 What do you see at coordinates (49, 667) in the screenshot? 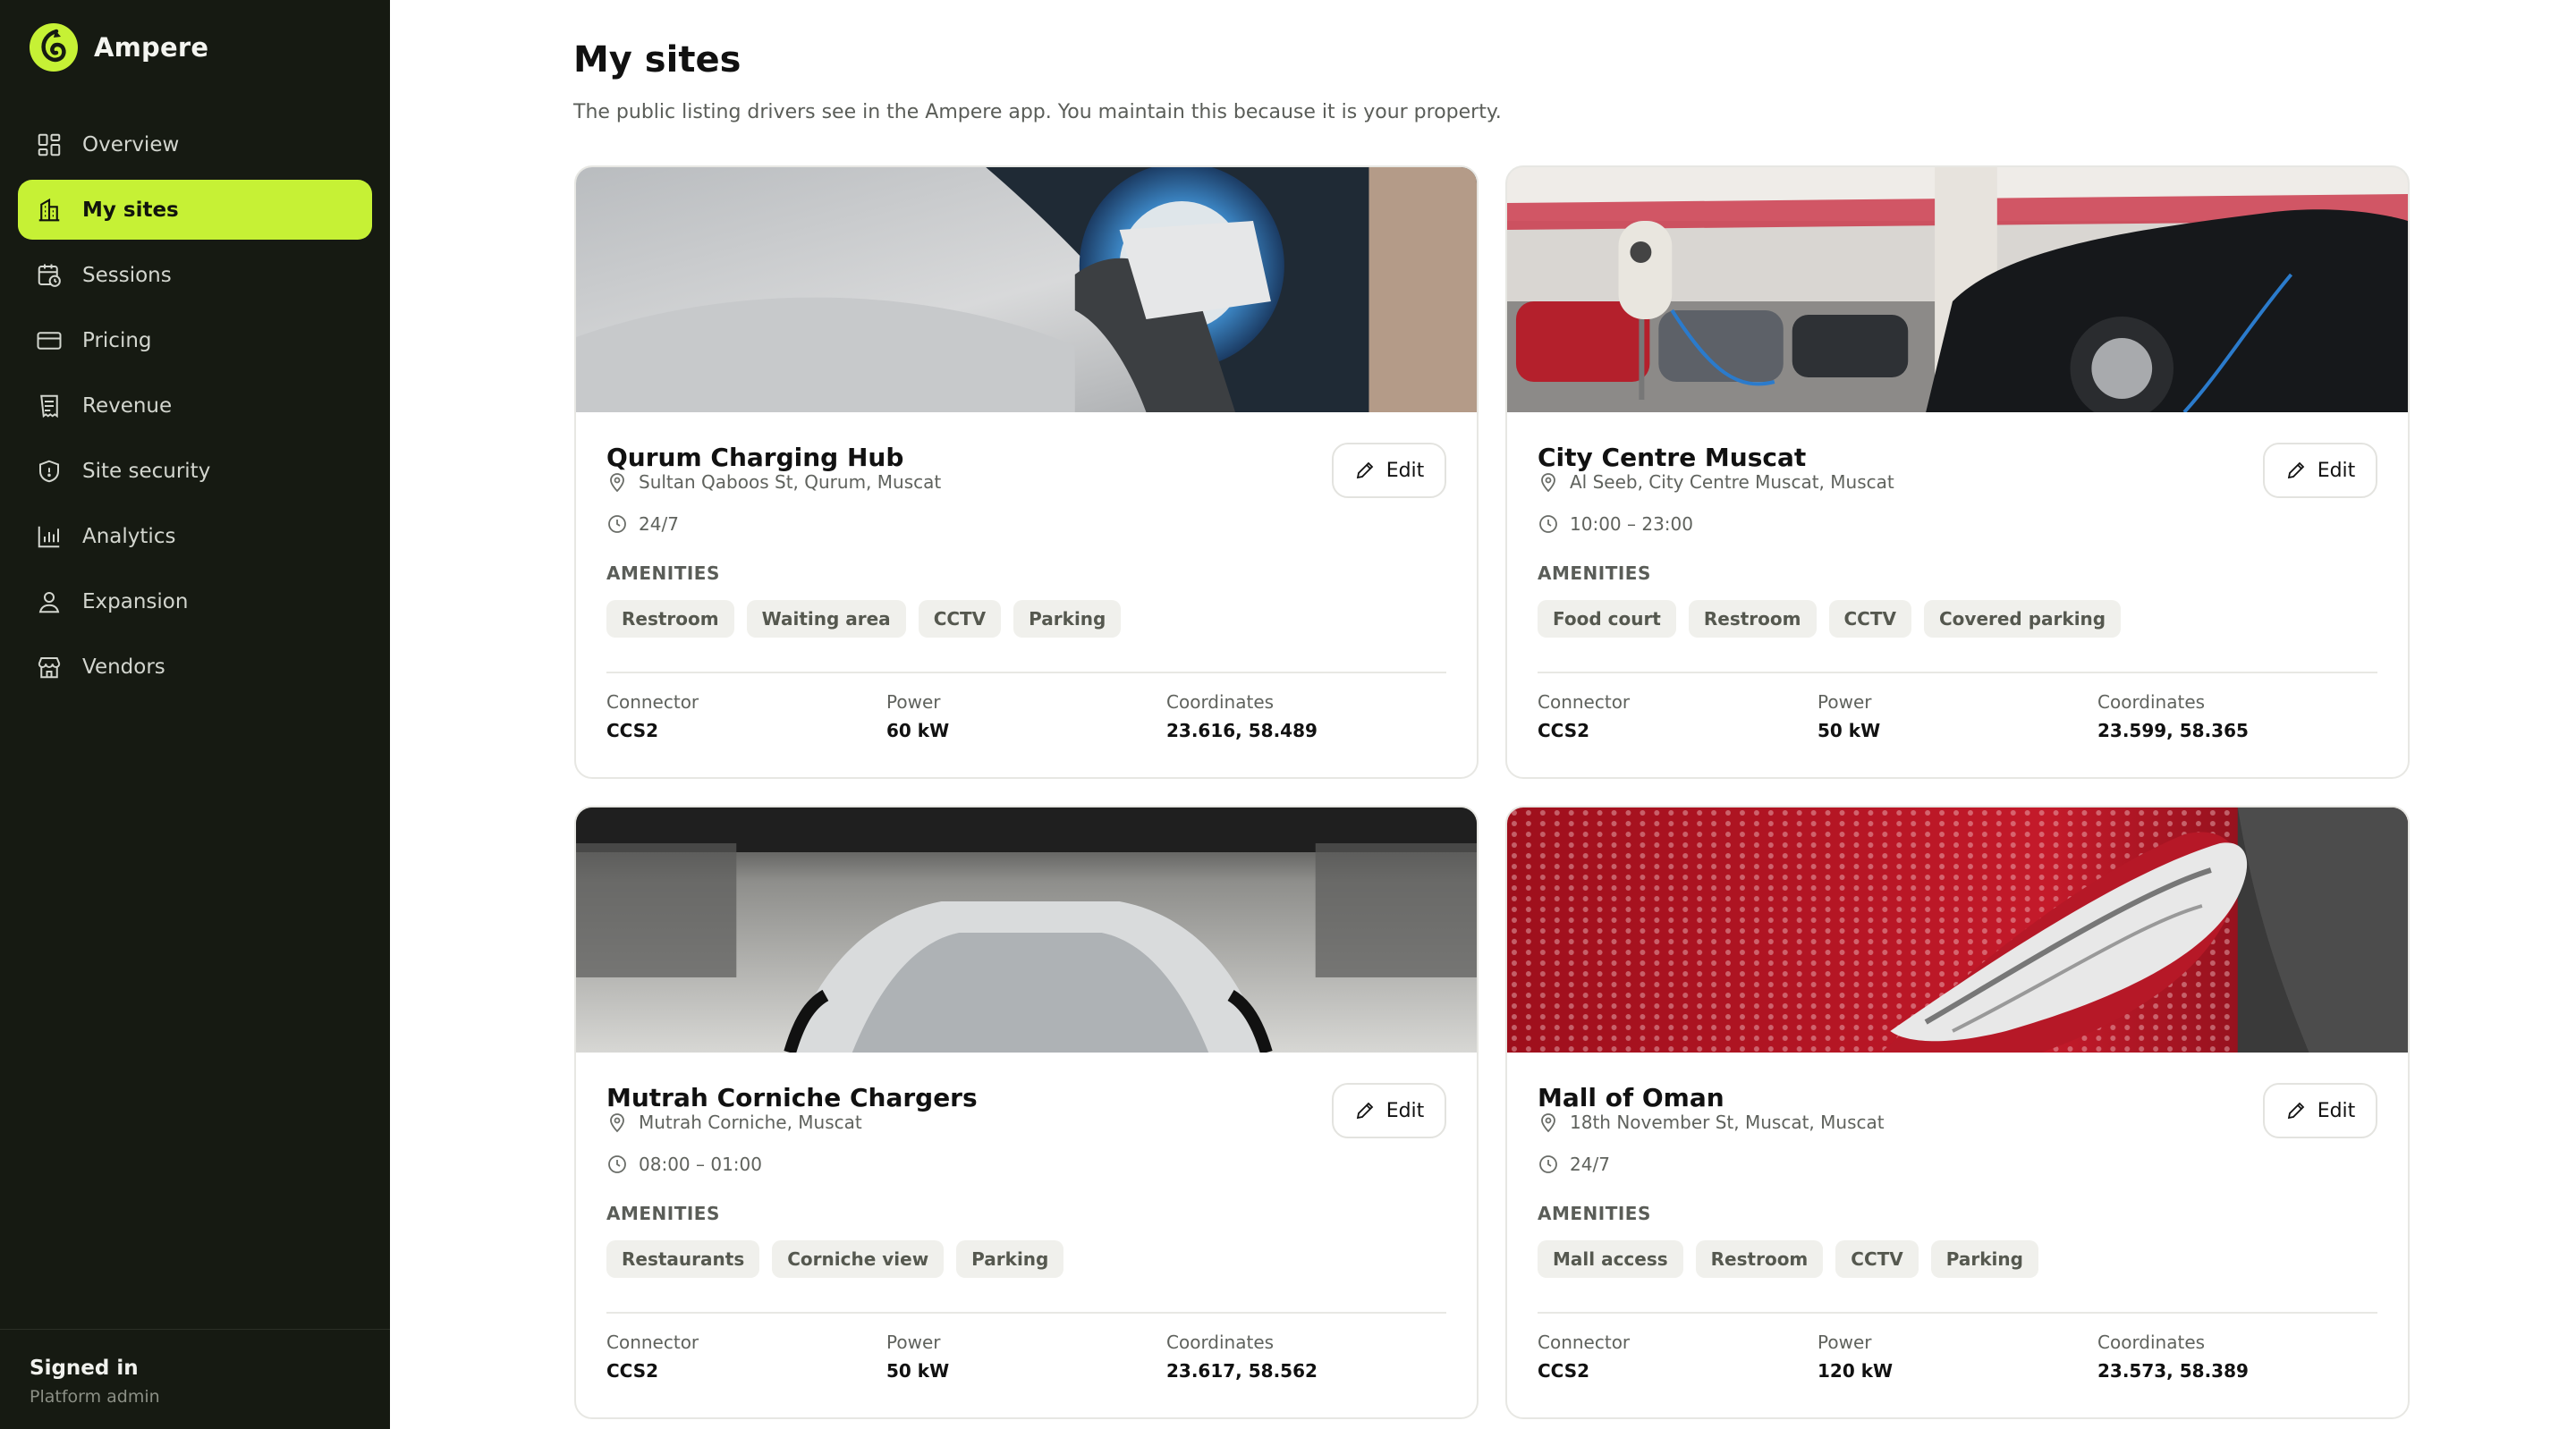
I see `store-icon` at bounding box center [49, 667].